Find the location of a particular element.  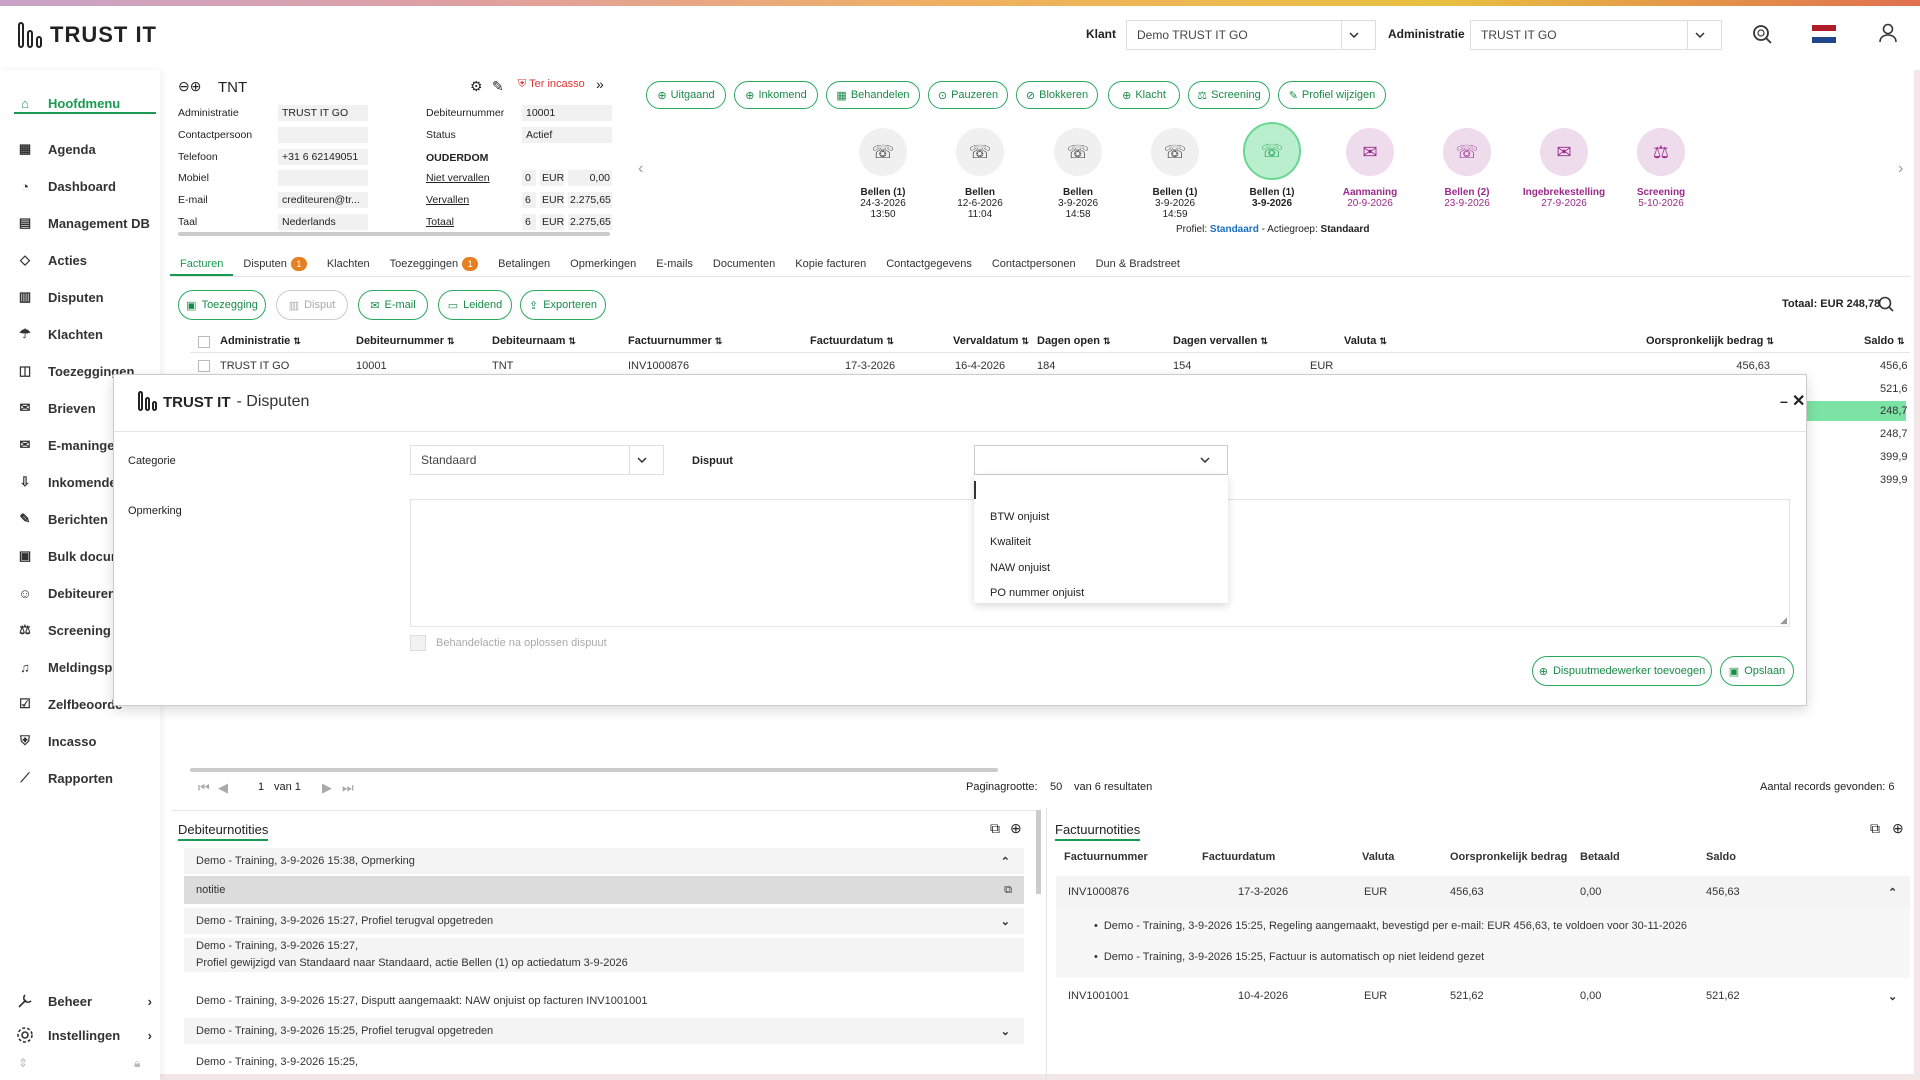

collapse-icon: ⇕ is located at coordinates (23, 1063).